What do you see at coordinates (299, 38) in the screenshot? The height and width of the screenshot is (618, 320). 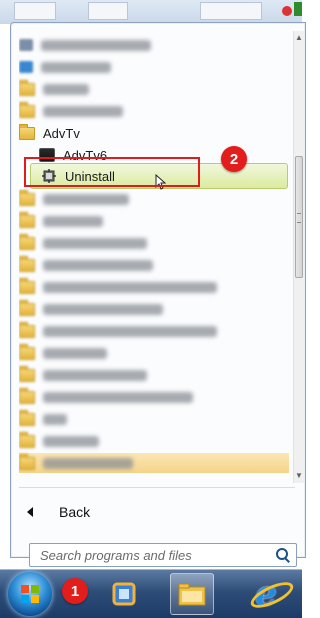 I see `scroll-up-arrow-icon: ▲` at bounding box center [299, 38].